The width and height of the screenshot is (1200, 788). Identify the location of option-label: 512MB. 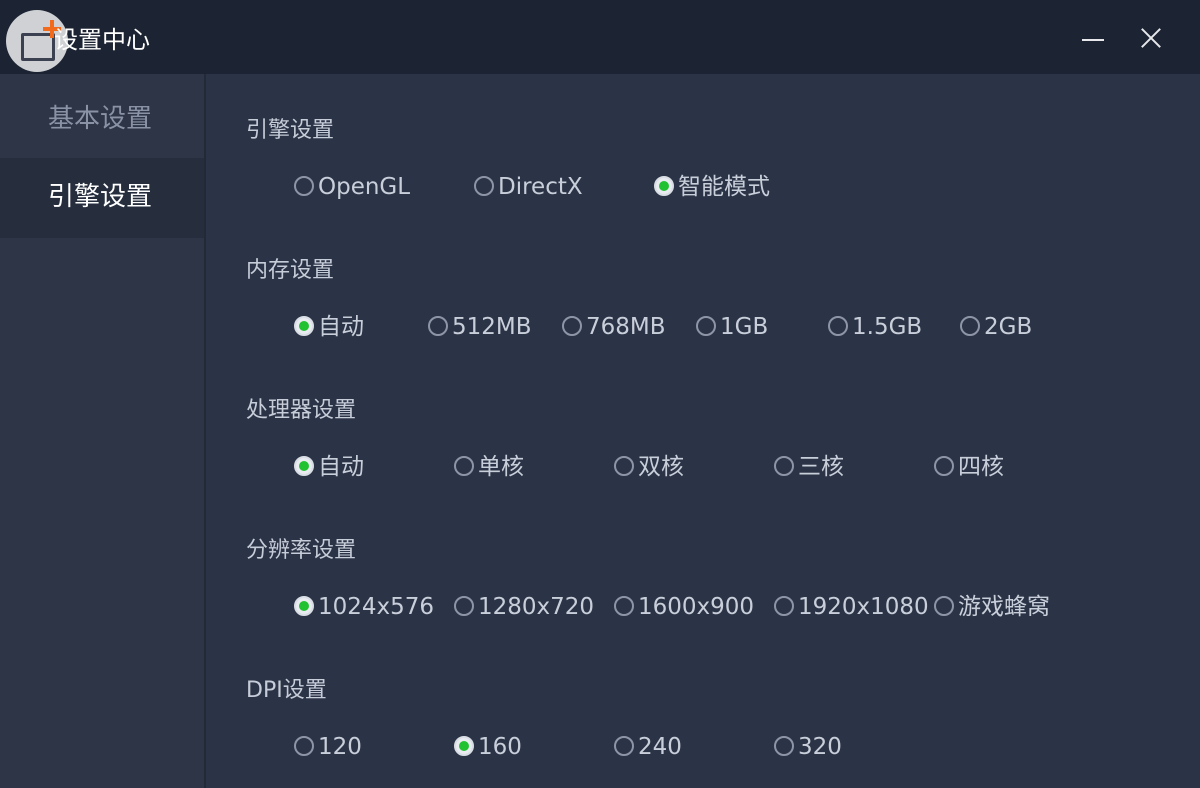
(492, 327).